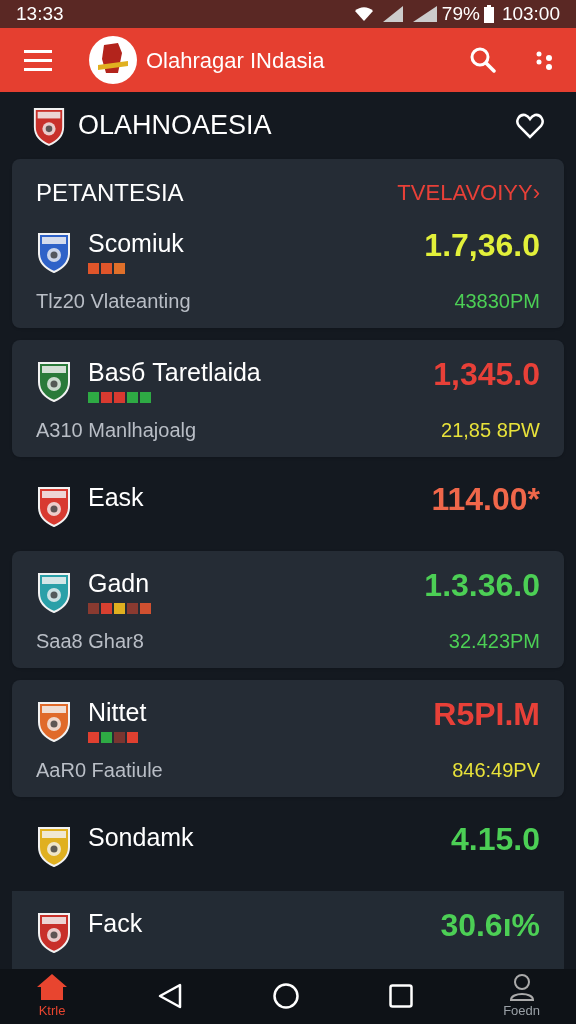  What do you see at coordinates (141, 837) in the screenshot?
I see `team-name: Sondamk` at bounding box center [141, 837].